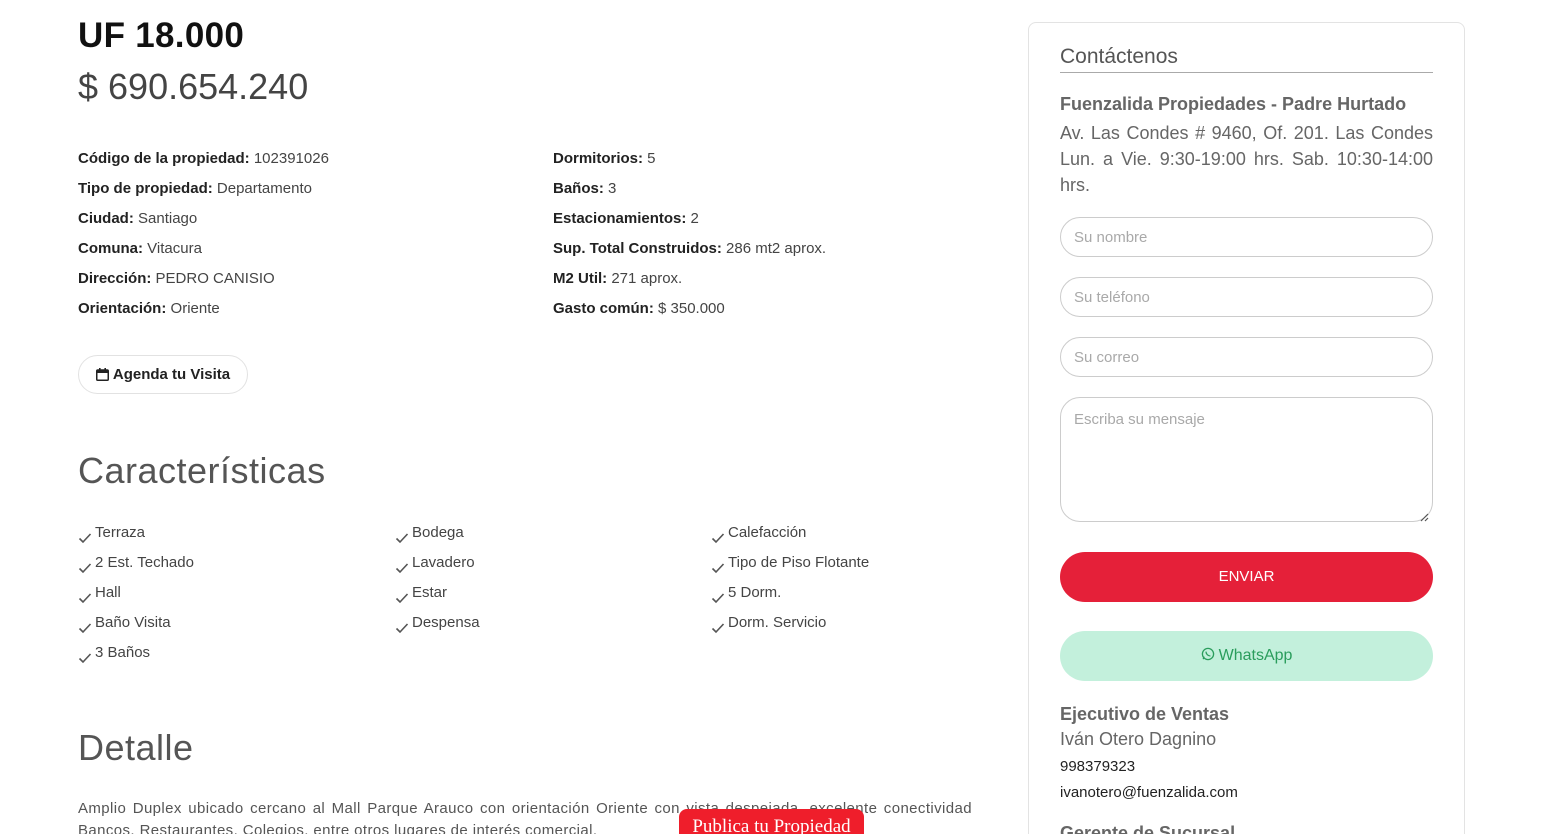 The image size is (1546, 834). What do you see at coordinates (1138, 739) in the screenshot?
I see `sales-exec-name: Iván Otero Dagnino` at bounding box center [1138, 739].